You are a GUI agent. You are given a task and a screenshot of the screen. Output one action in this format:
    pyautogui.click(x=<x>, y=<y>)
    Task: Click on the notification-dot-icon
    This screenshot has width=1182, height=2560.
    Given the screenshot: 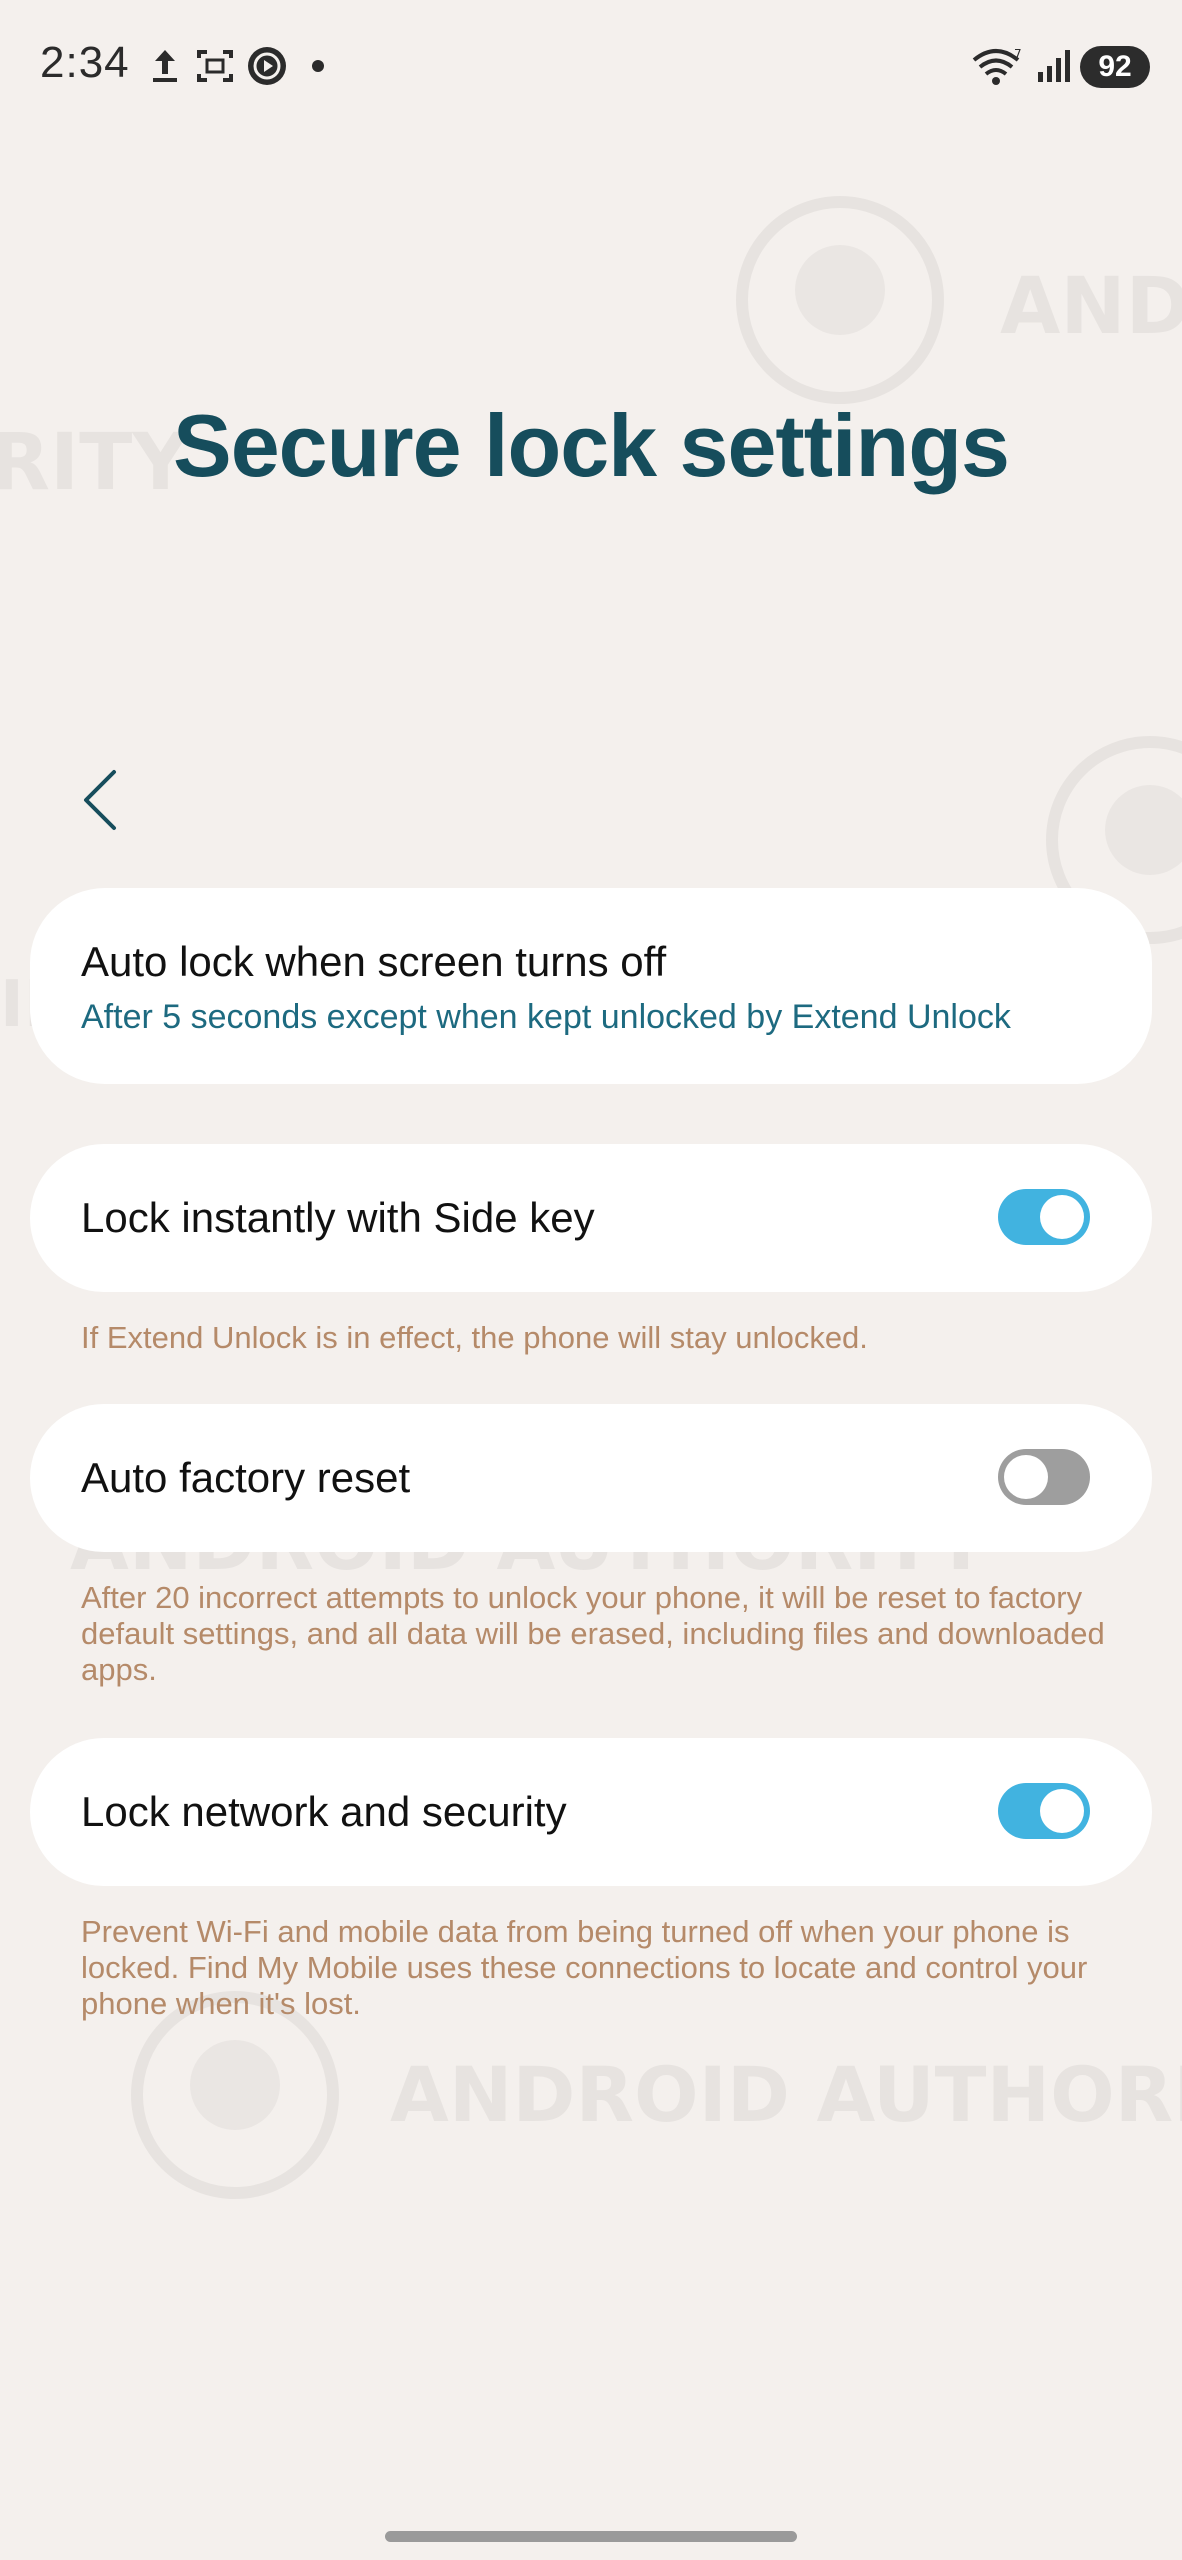 What is the action you would take?
    pyautogui.click(x=318, y=66)
    